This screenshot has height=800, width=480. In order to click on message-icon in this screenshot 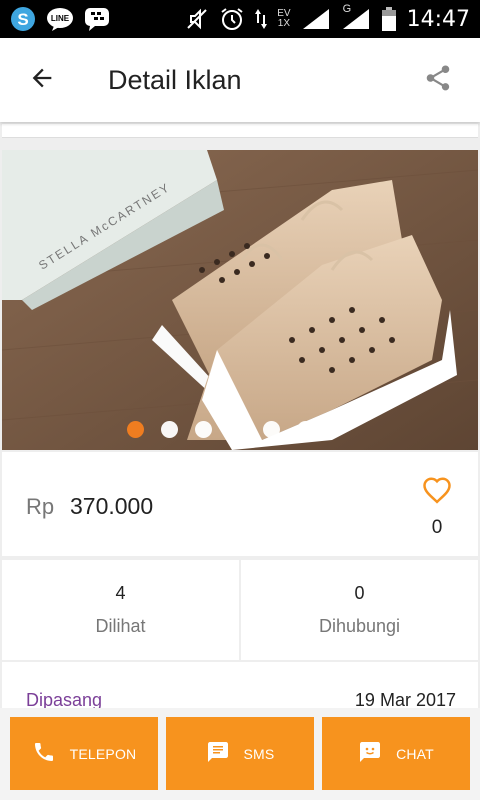, I will do `click(218, 753)`.